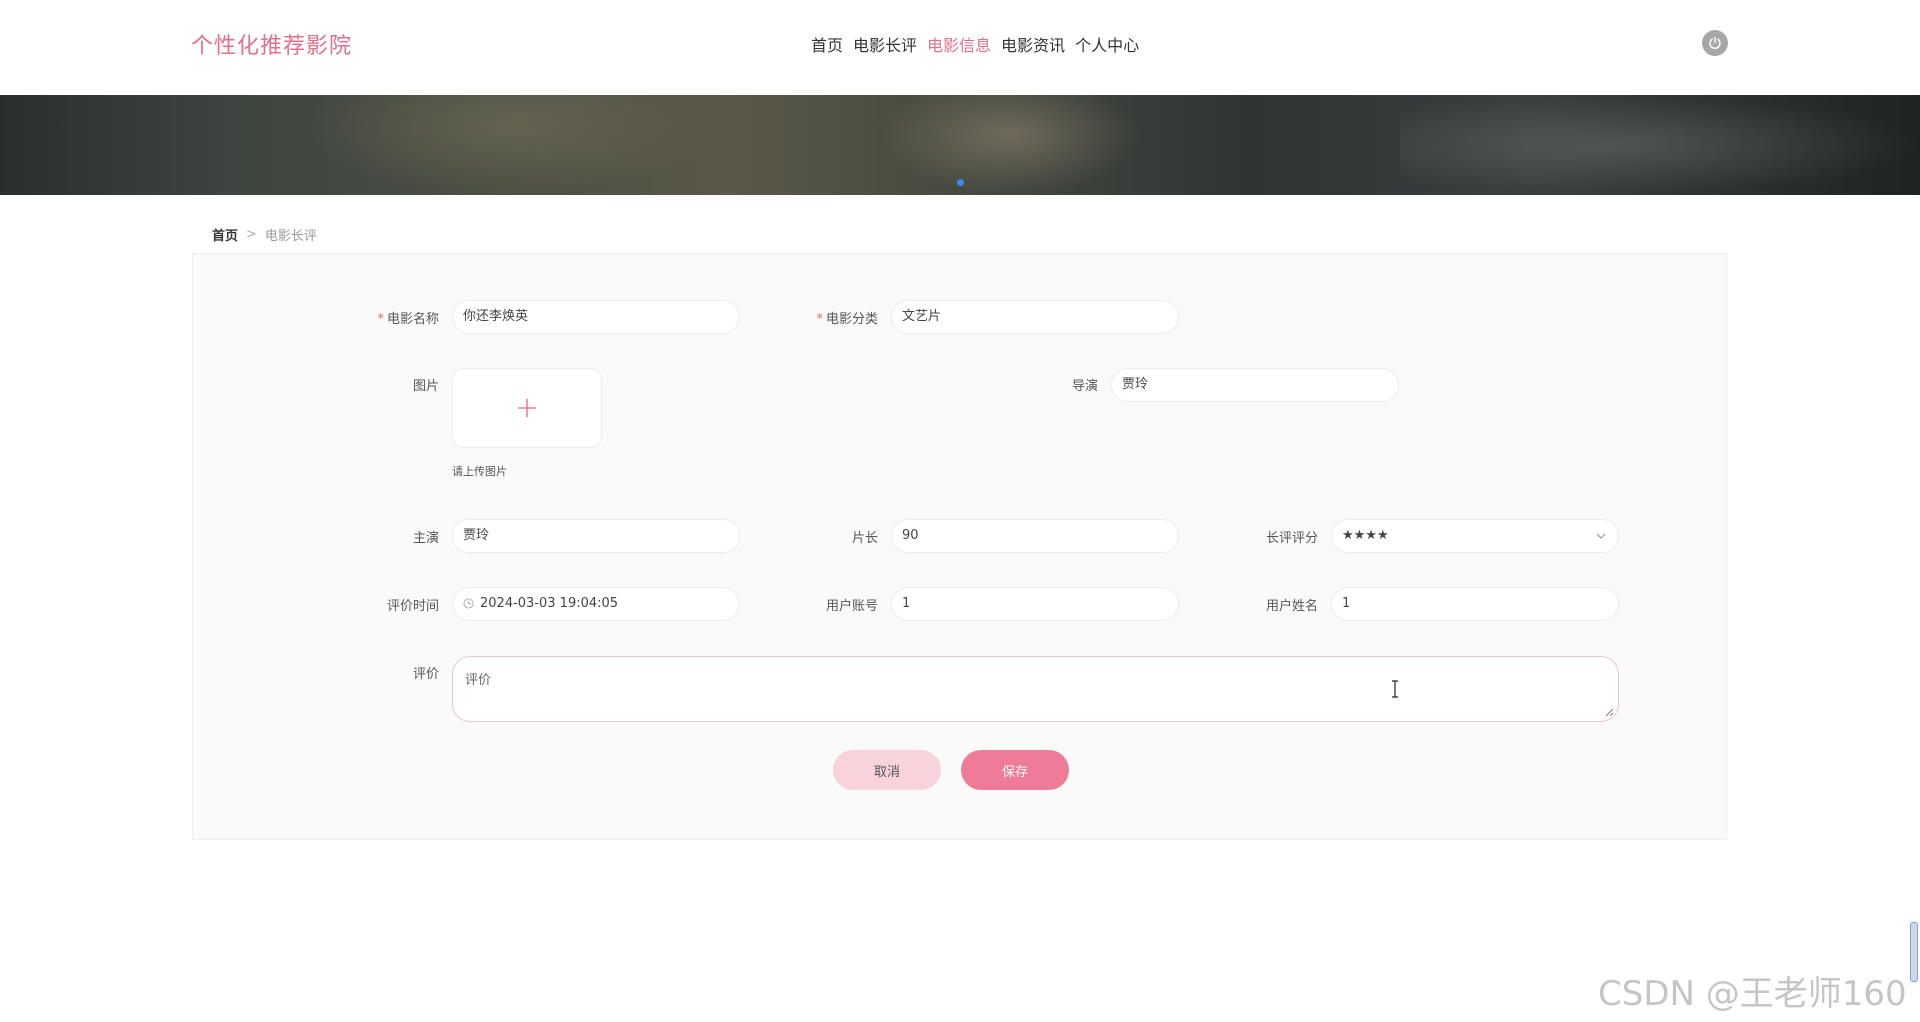  I want to click on user-name-label: 用户姓名, so click(1291, 606).